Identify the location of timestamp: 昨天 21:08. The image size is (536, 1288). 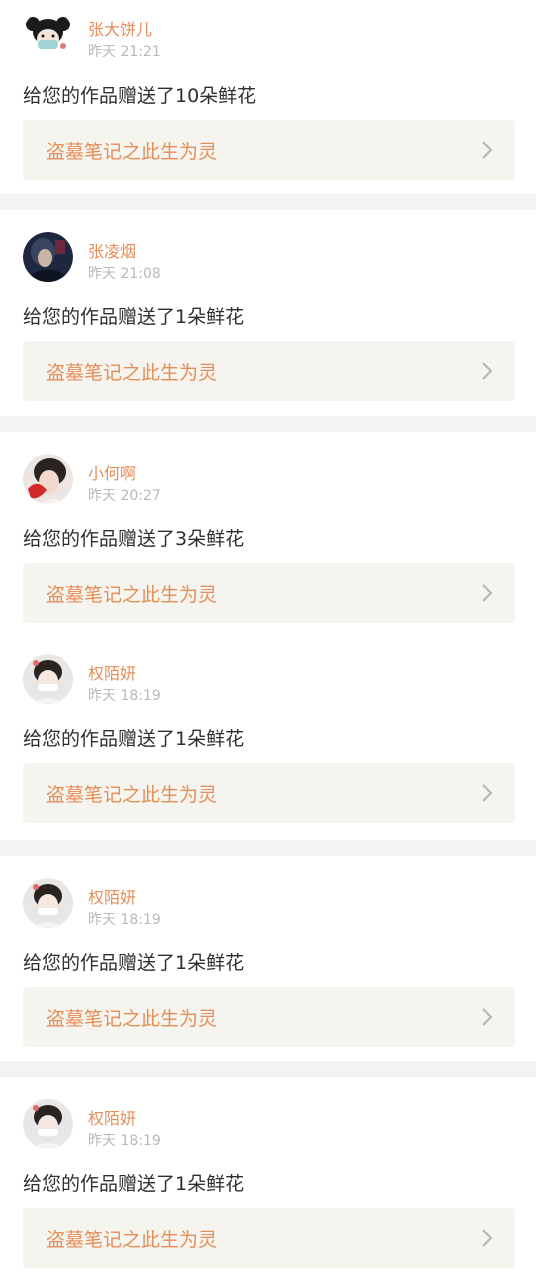
(124, 274).